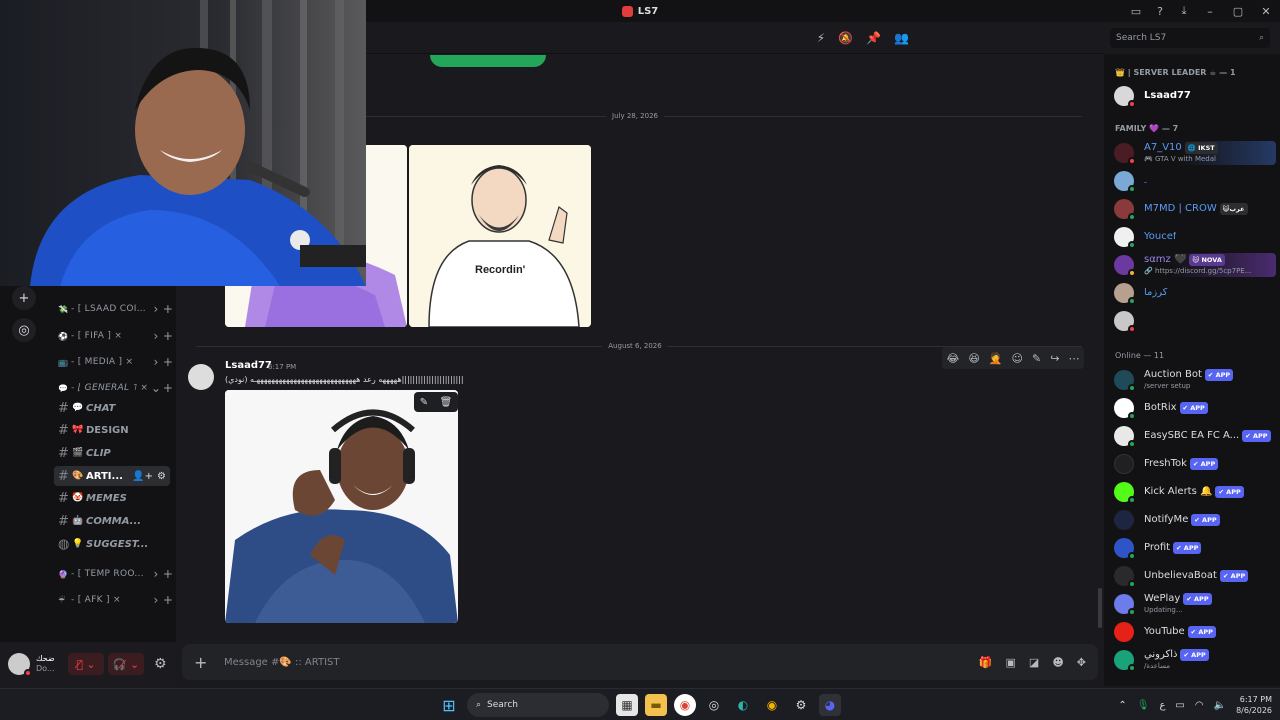 The width and height of the screenshot is (1280, 720). I want to click on category-temp-rooms: 🔮 - [ TEMP ROO... › +, so click(116, 574).